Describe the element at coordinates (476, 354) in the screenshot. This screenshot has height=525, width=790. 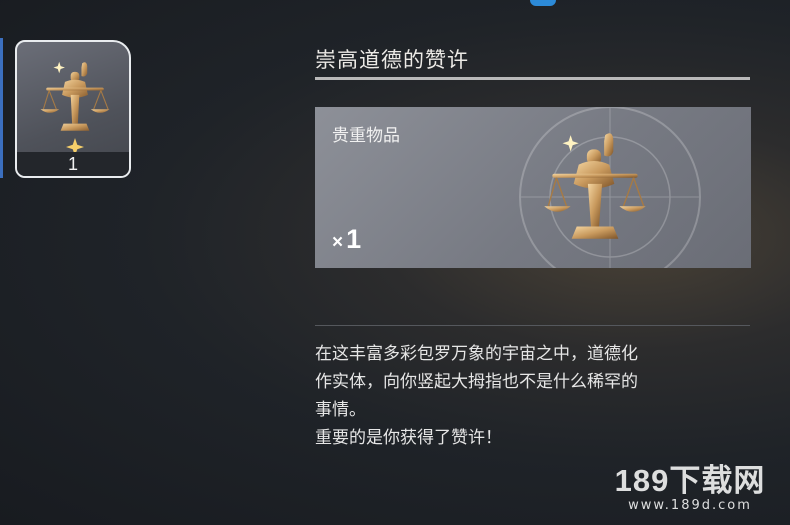
I see `description-line: 在这丰富多彩包罗万象的宇宙之中，道德化` at that location.